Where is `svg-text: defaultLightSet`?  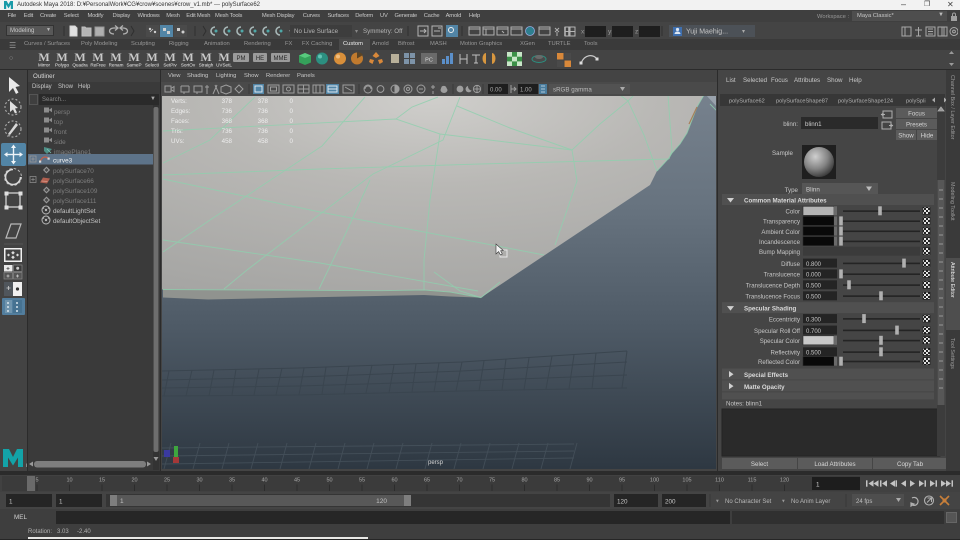 svg-text: defaultLightSet is located at coordinates (74, 211).